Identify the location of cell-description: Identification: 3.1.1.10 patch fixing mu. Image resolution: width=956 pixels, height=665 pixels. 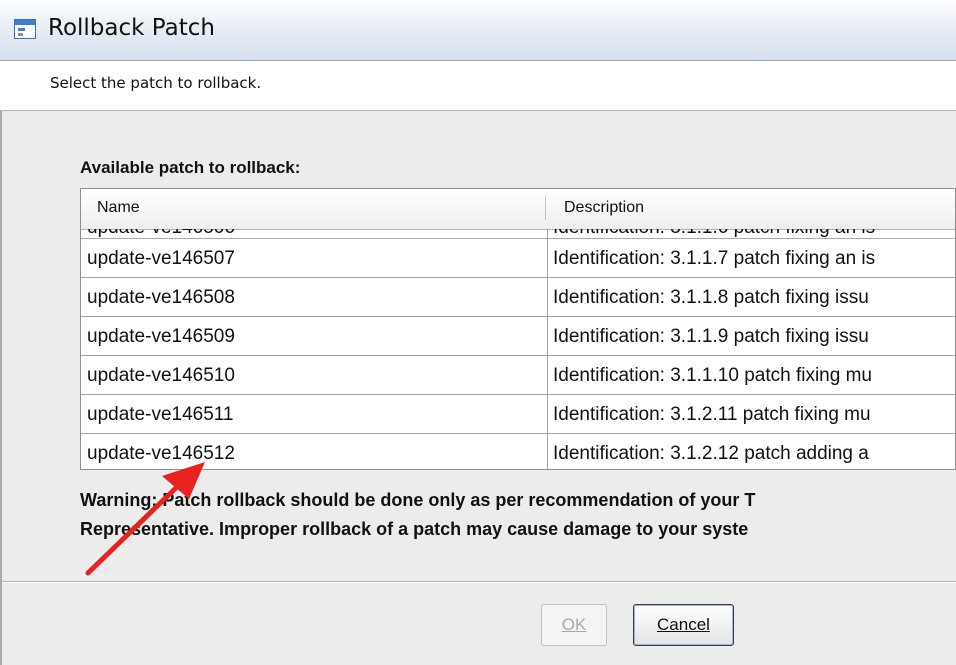
(712, 375).